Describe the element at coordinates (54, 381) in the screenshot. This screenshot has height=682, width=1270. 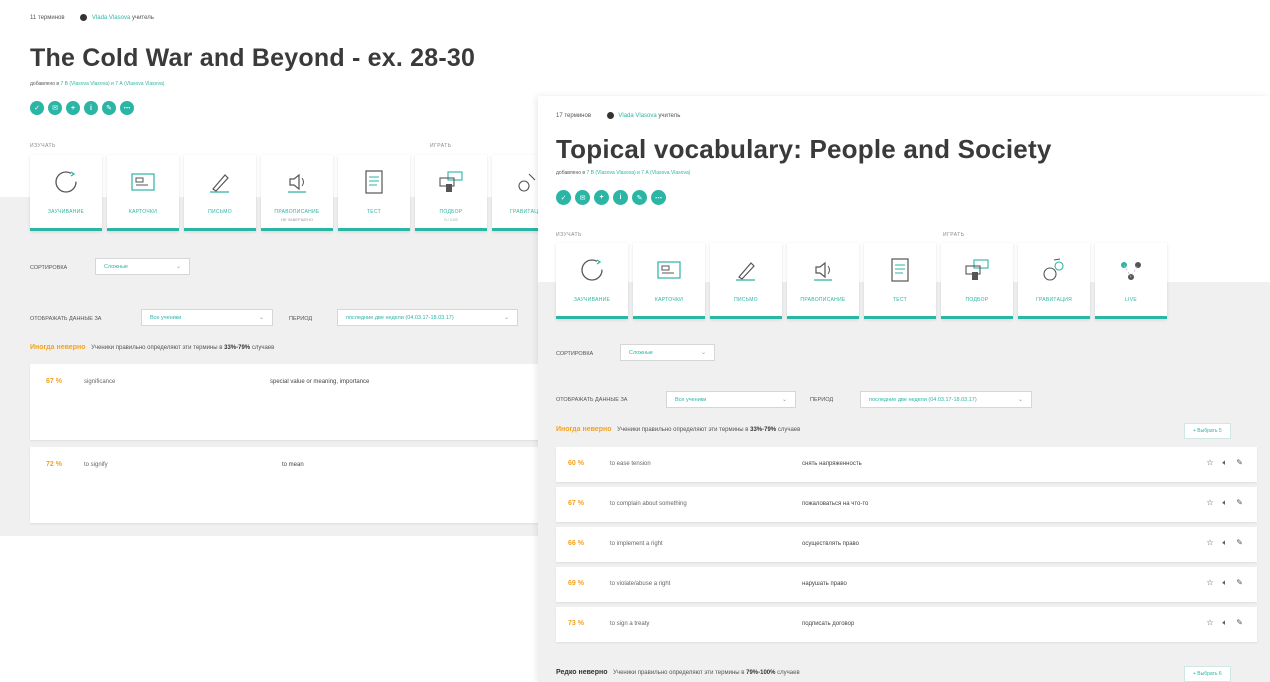
I see `row-percent: 67 %` at that location.